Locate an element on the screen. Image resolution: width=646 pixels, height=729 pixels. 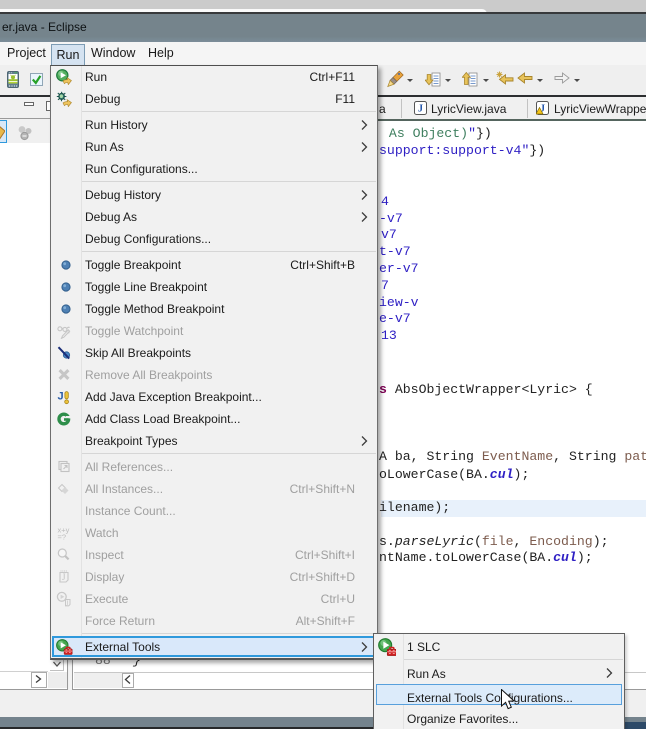
svg-text: j is located at coordinates (66, 602).